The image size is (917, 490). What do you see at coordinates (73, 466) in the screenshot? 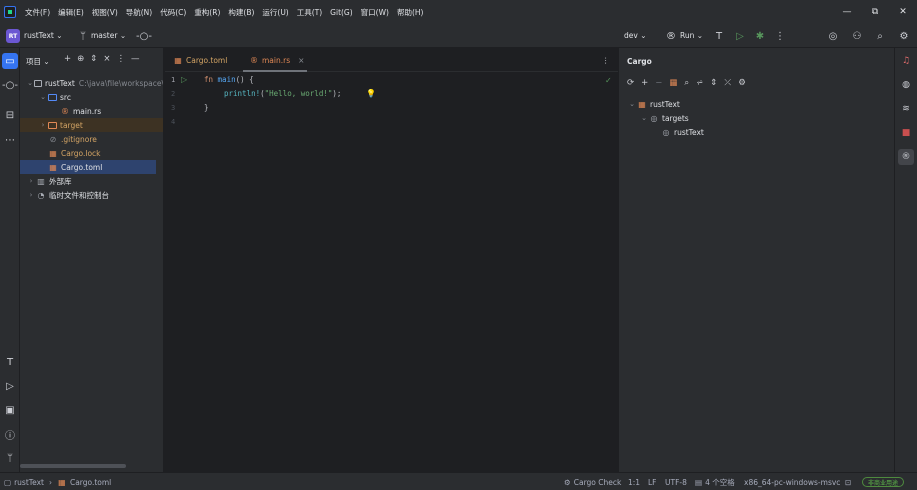
I see `horizontal-scrollbar` at bounding box center [73, 466].